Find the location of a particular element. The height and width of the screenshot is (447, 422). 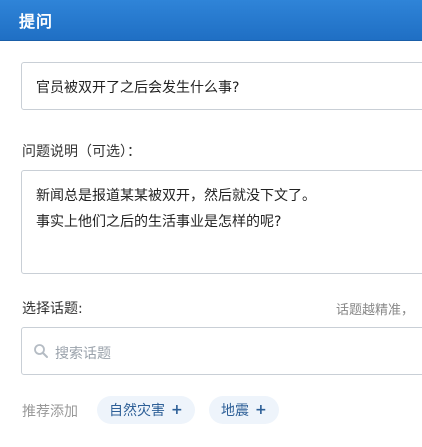

search-icon is located at coordinates (41, 351).